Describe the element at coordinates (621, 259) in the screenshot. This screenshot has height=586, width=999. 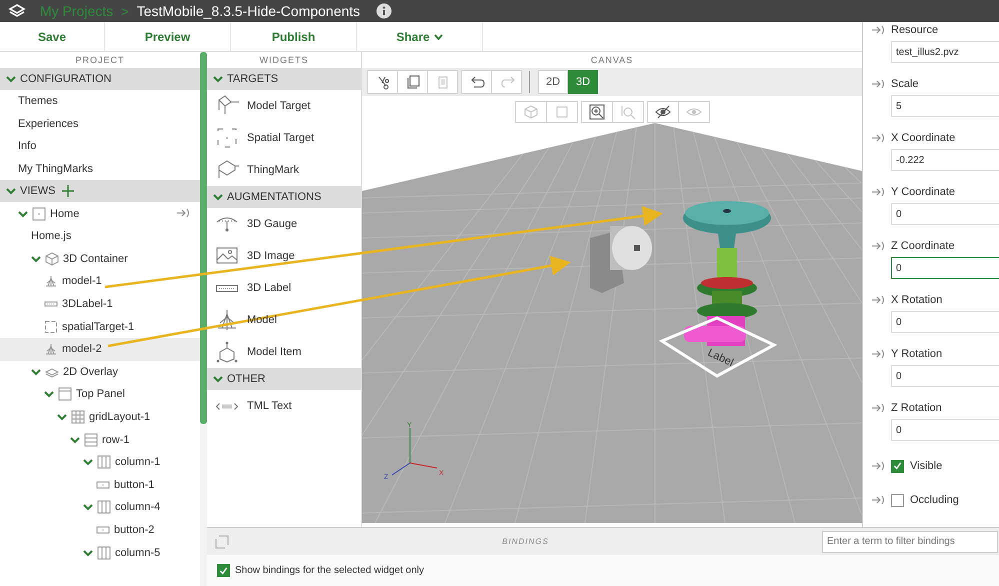
I see `cylinder-model` at that location.